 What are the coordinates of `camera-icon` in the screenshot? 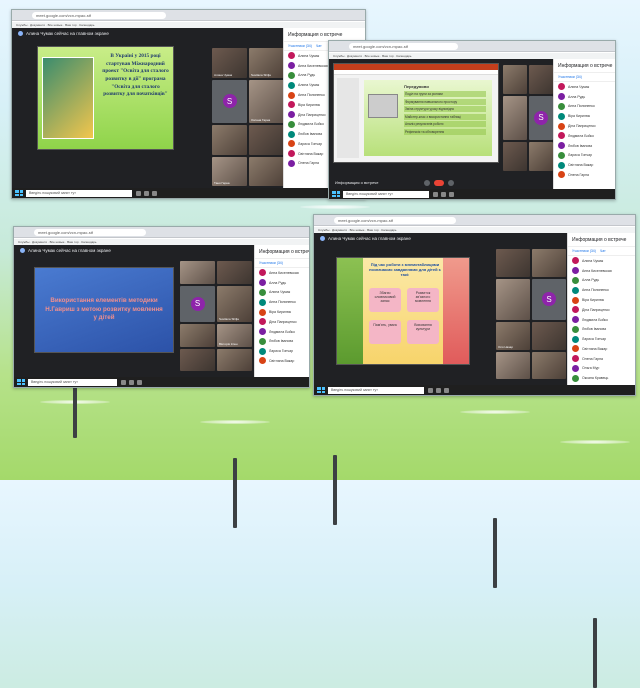 It's located at (451, 183).